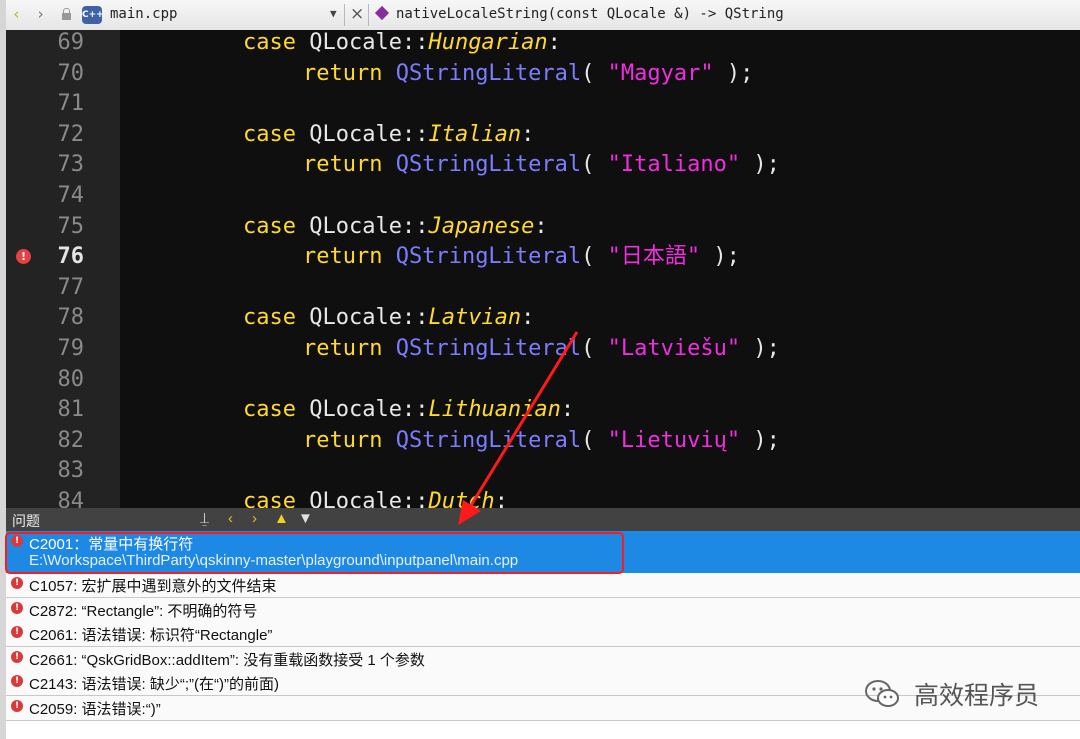 The image size is (1080, 739). What do you see at coordinates (977, 695) in the screenshot?
I see `watermark-text: 高效程序员` at bounding box center [977, 695].